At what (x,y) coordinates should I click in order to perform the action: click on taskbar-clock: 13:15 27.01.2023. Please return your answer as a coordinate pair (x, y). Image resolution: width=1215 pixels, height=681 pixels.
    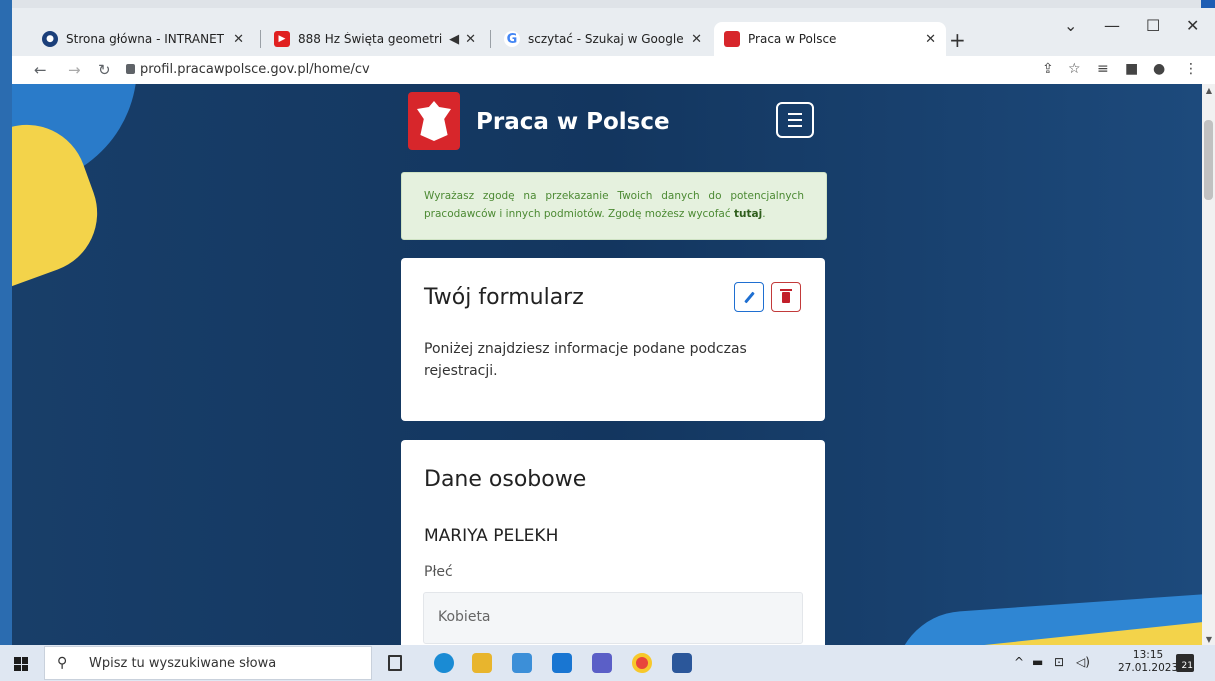
    Looking at the image, I should click on (1148, 662).